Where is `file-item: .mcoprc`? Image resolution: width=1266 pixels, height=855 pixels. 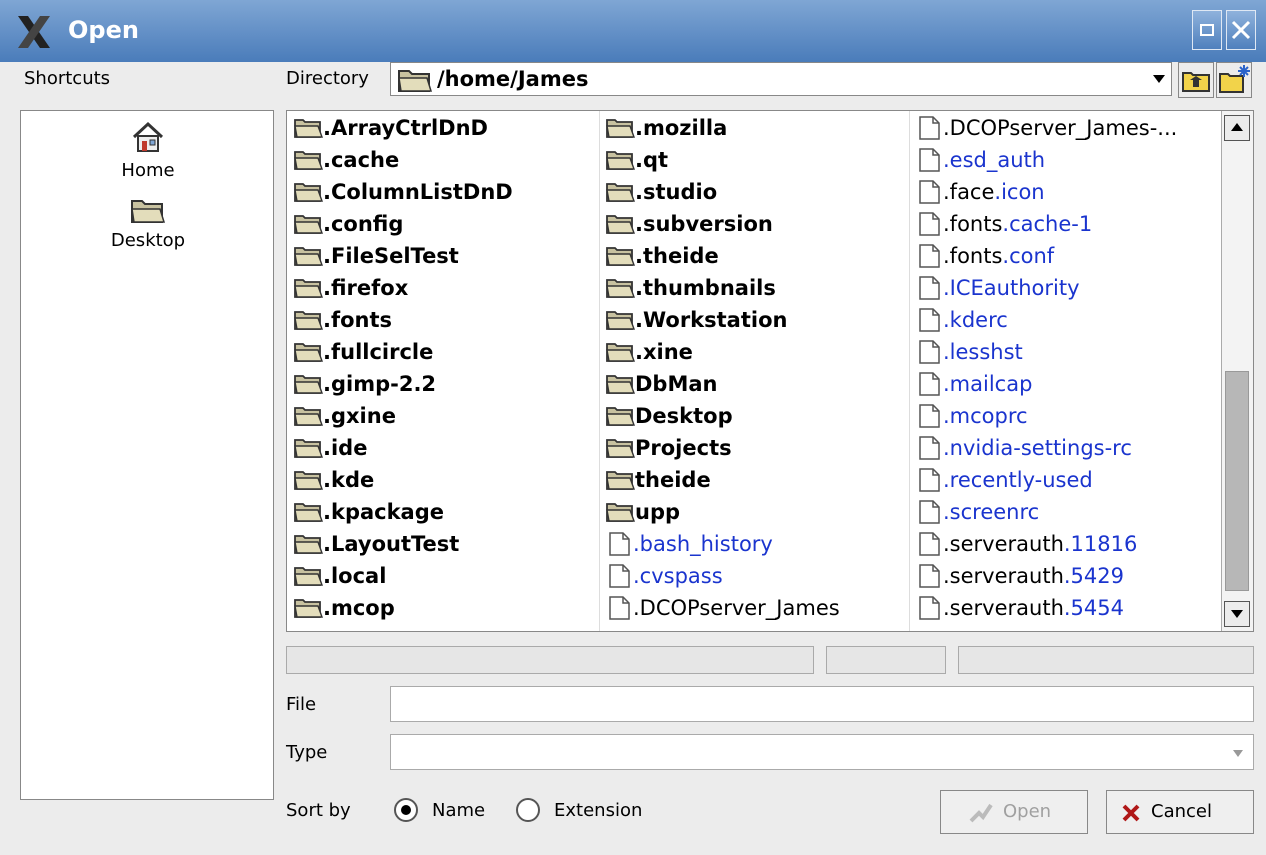 file-item: .mcoprc is located at coordinates (1065, 415).